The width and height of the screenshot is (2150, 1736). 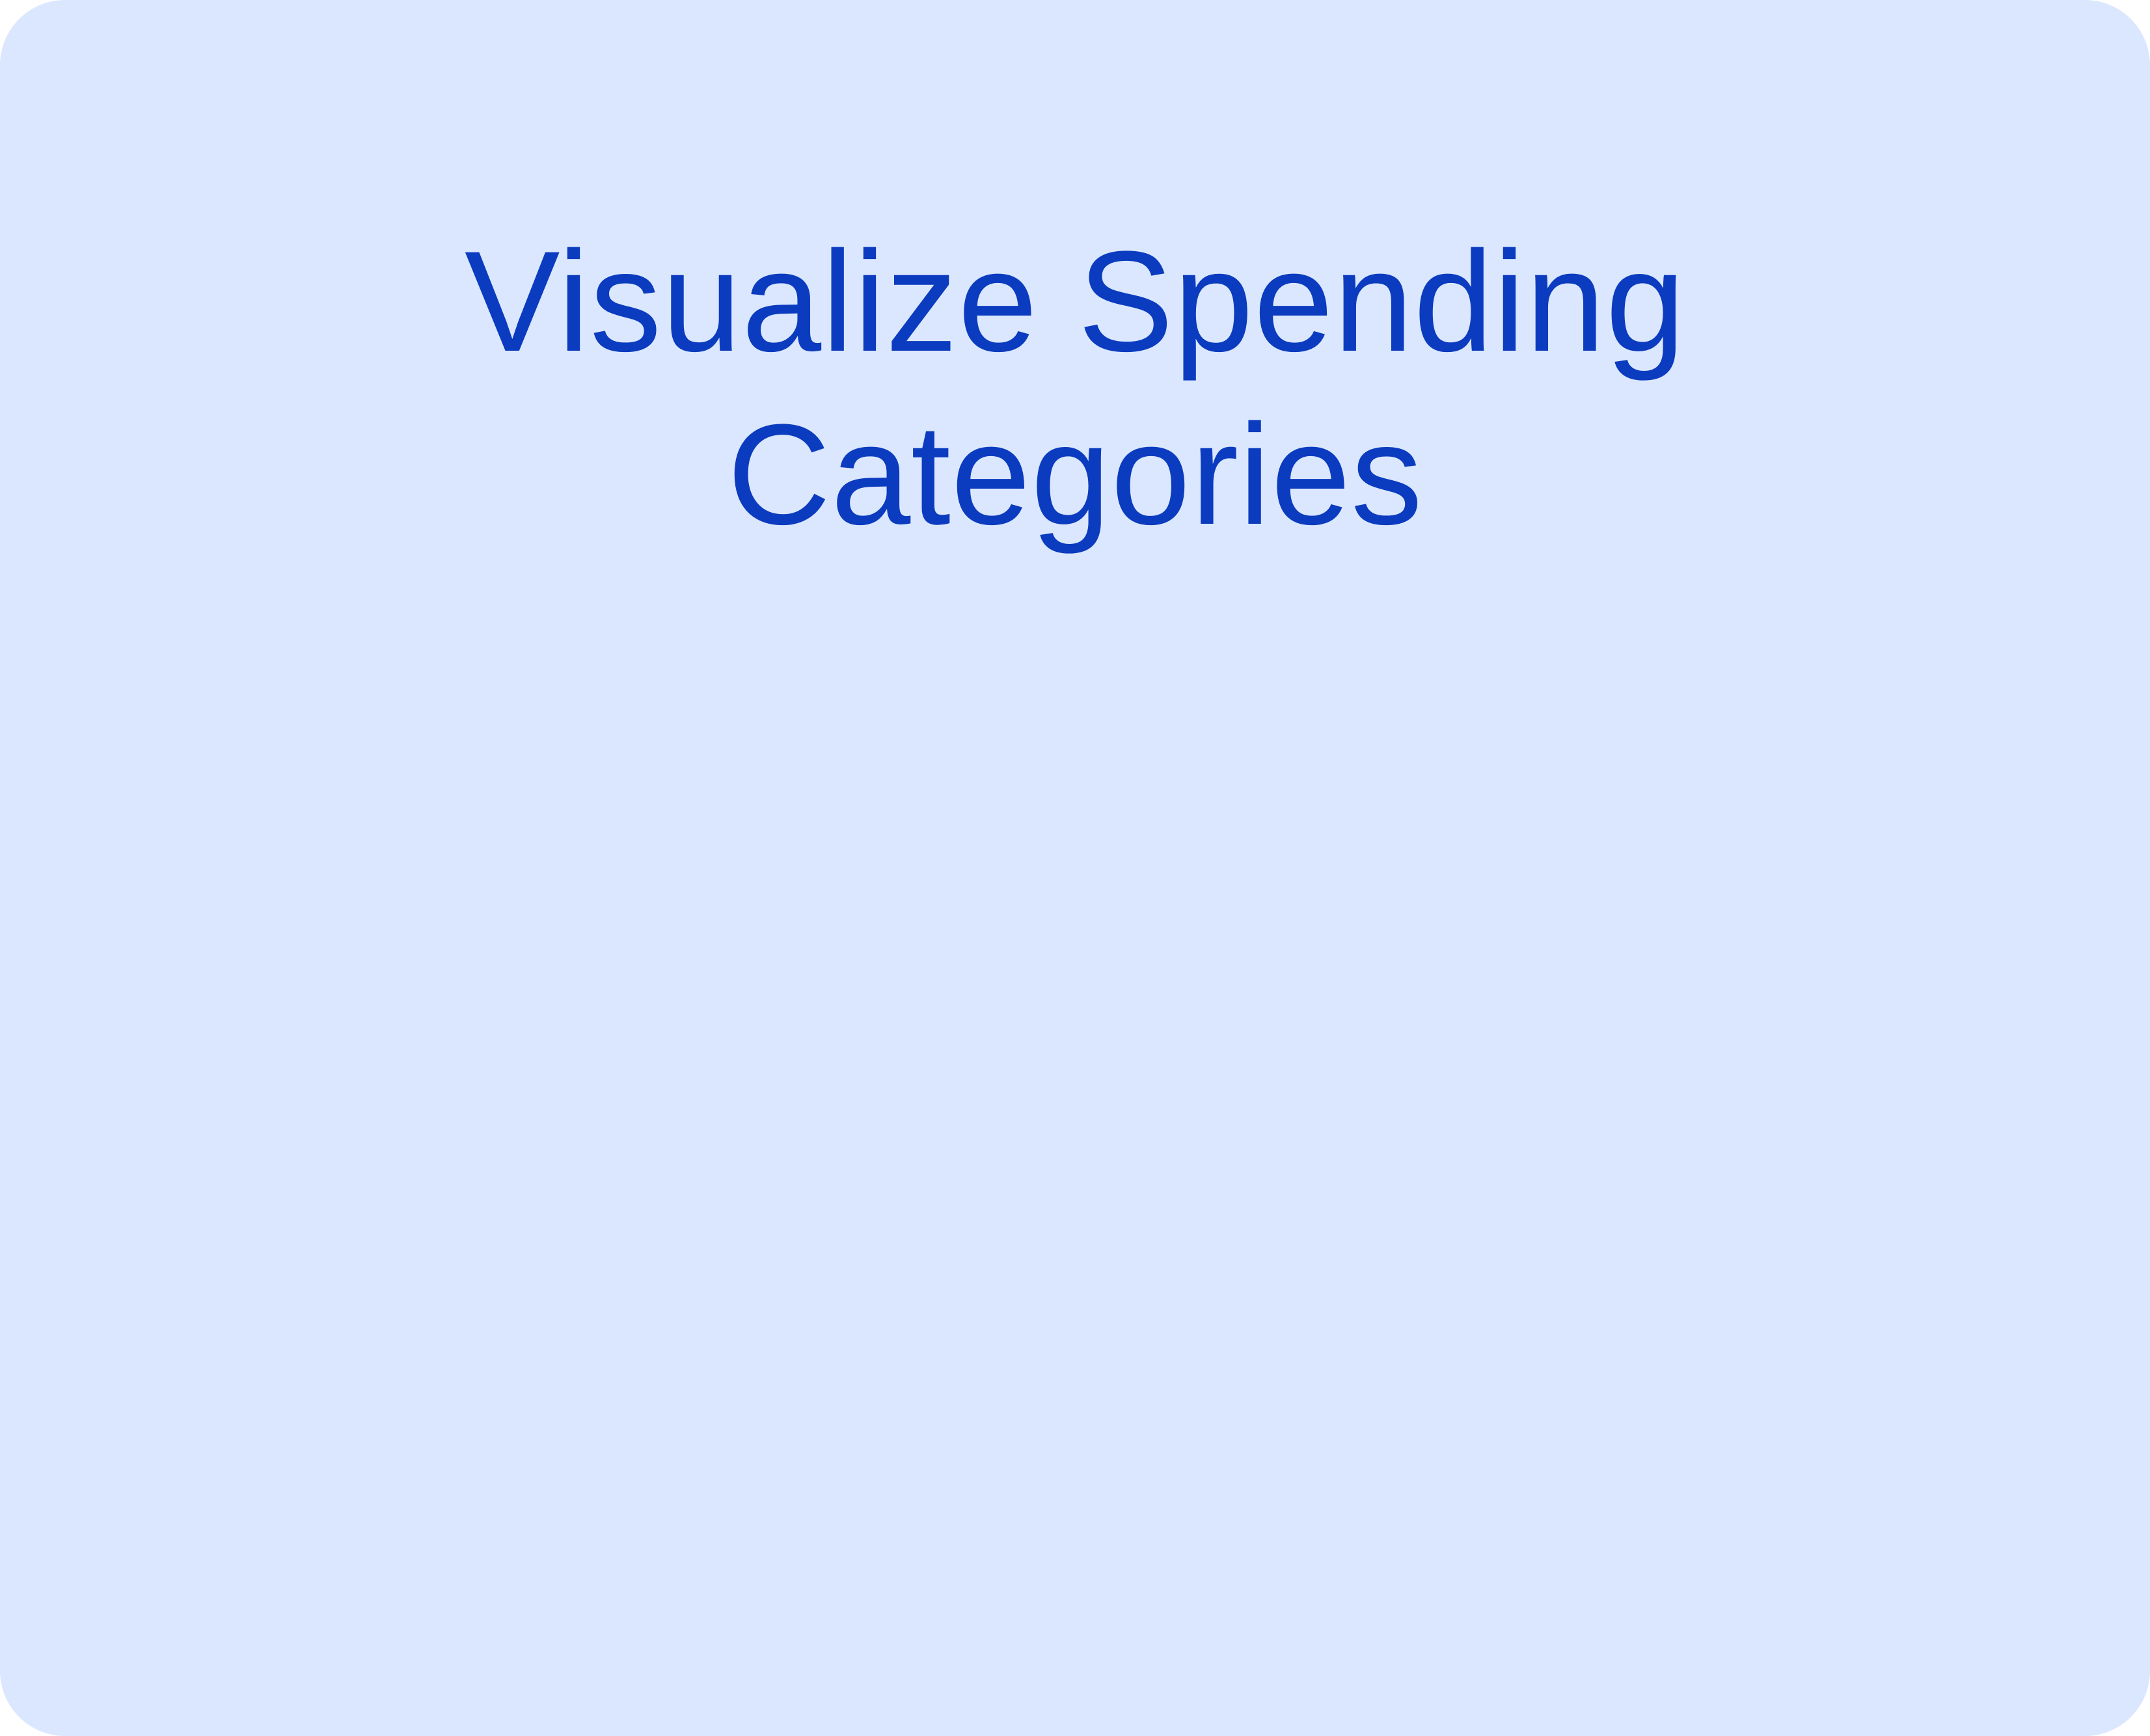 What do you see at coordinates (1075, 388) in the screenshot?
I see `card-title: Visualize Spending Categories` at bounding box center [1075, 388].